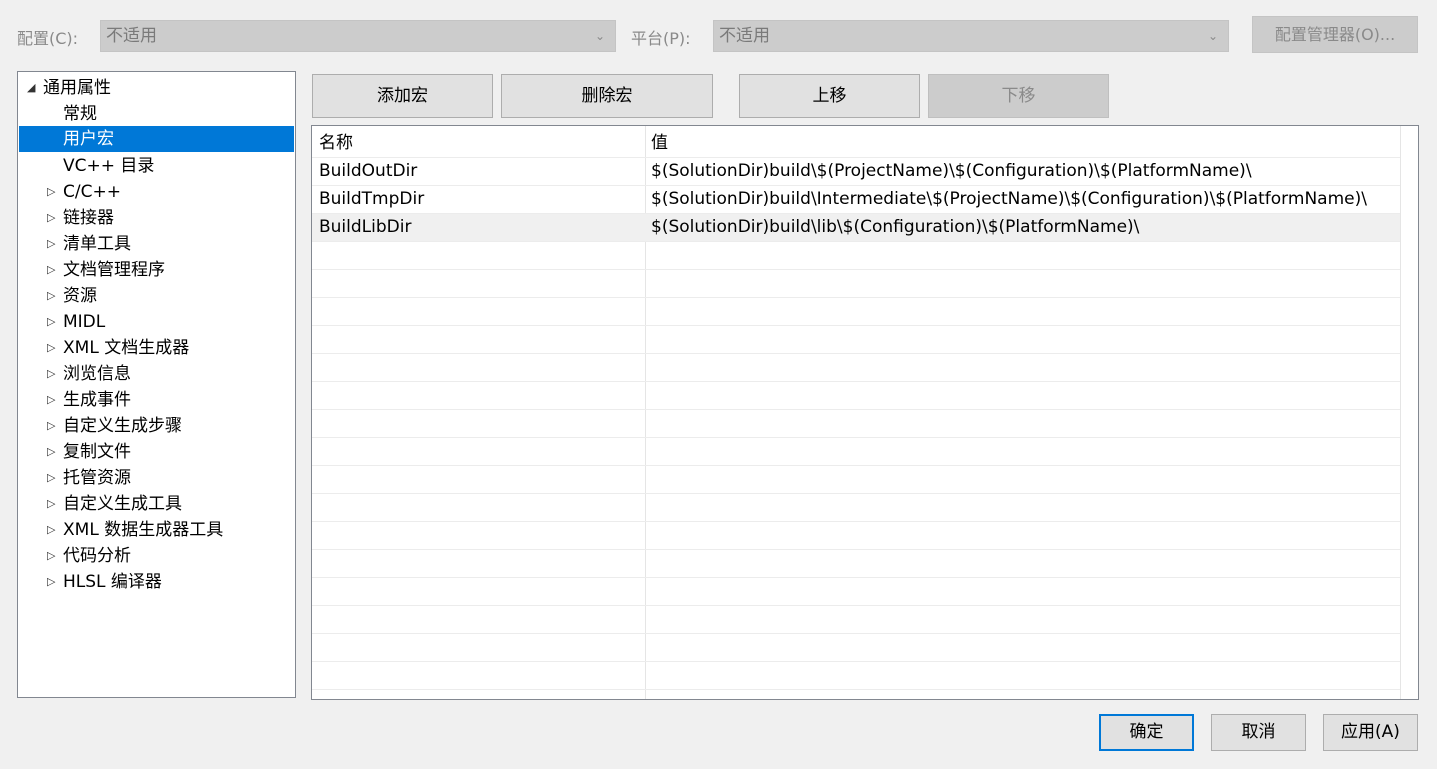 This screenshot has height=769, width=1437. What do you see at coordinates (856, 141) in the screenshot?
I see `grid-header: 名称 值` at bounding box center [856, 141].